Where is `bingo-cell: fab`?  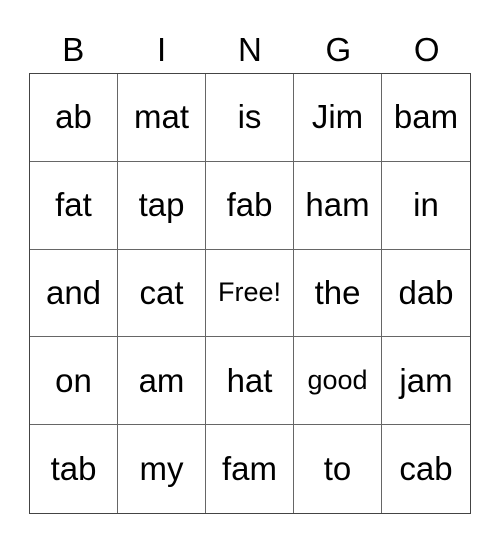
bingo-cell: fab is located at coordinates (250, 205).